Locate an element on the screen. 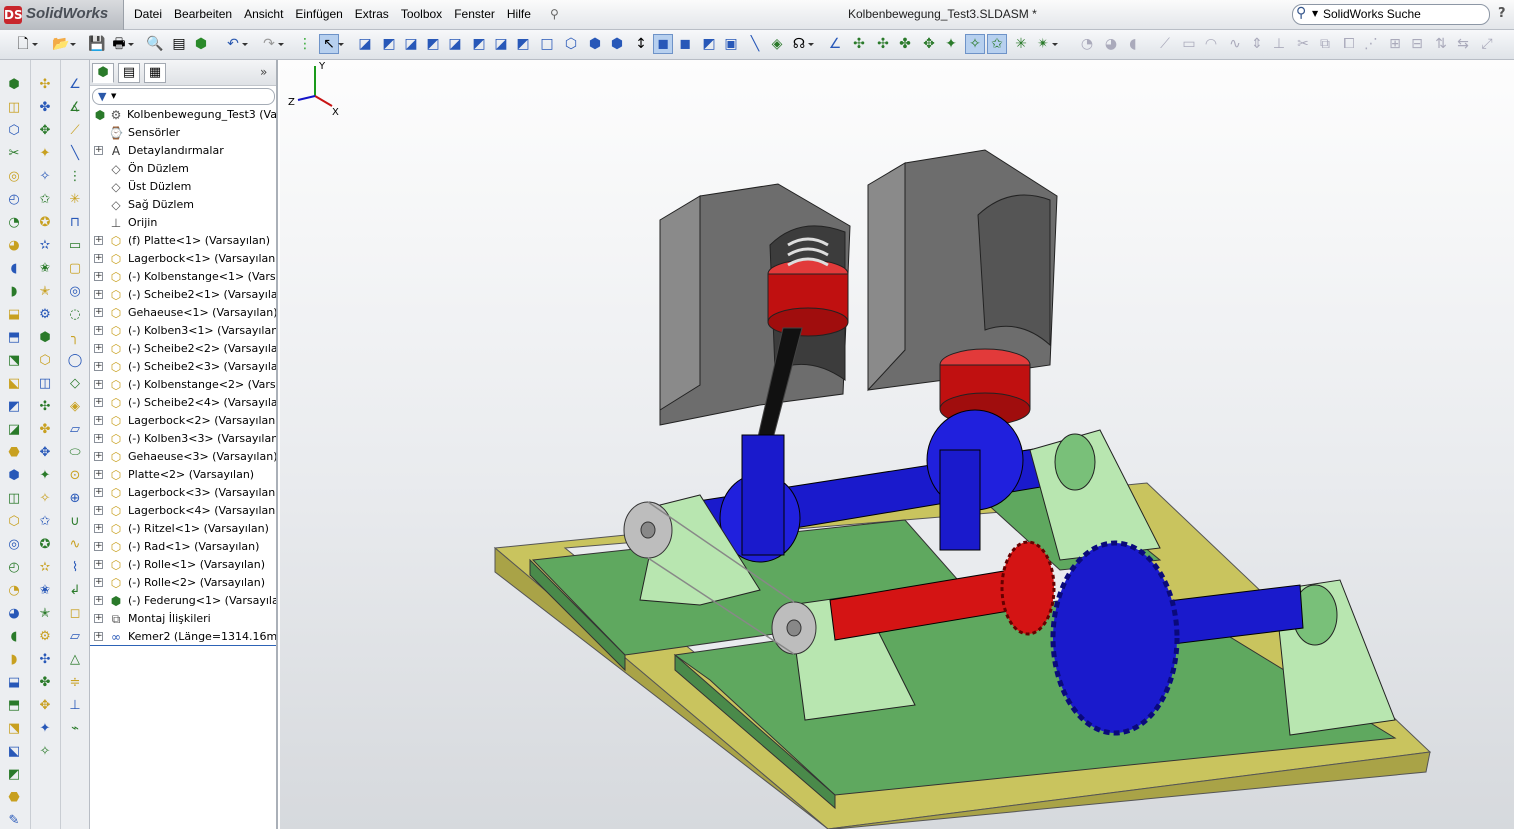  tool-icon: ⚙ is located at coordinates (45, 315).